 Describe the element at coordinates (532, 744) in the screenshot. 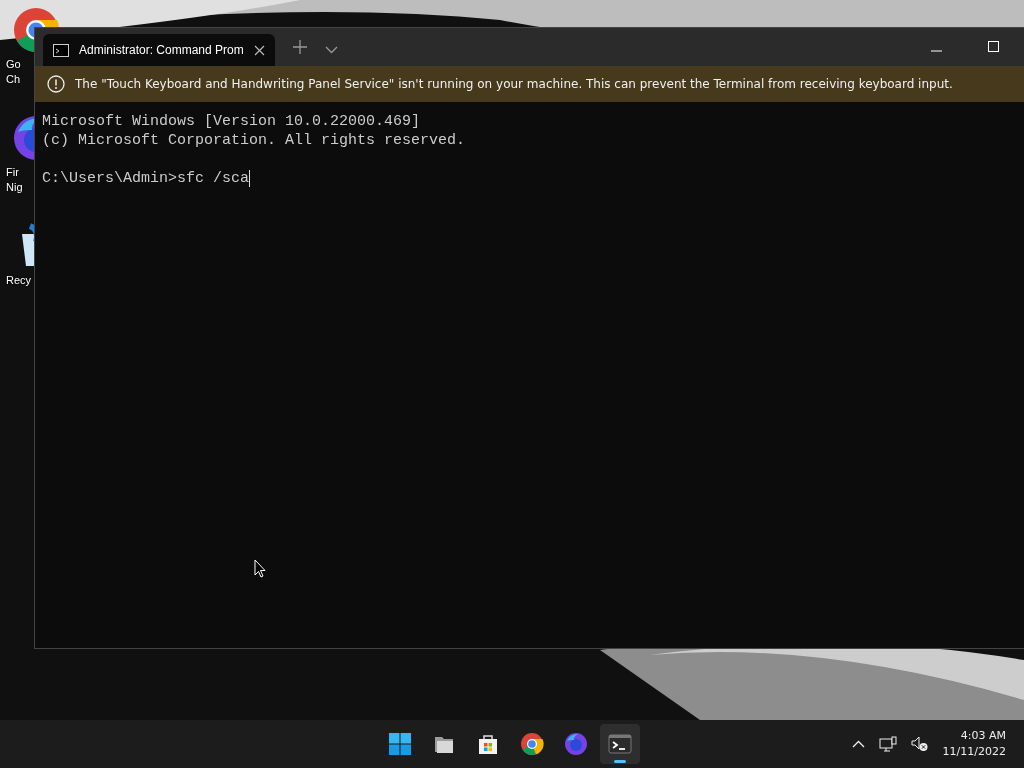

I see `chrome-icon` at that location.